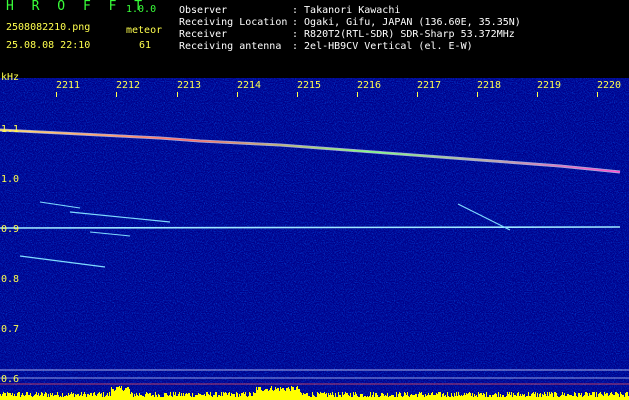  I want to click on x-tick-label: 2211, so click(68, 85).